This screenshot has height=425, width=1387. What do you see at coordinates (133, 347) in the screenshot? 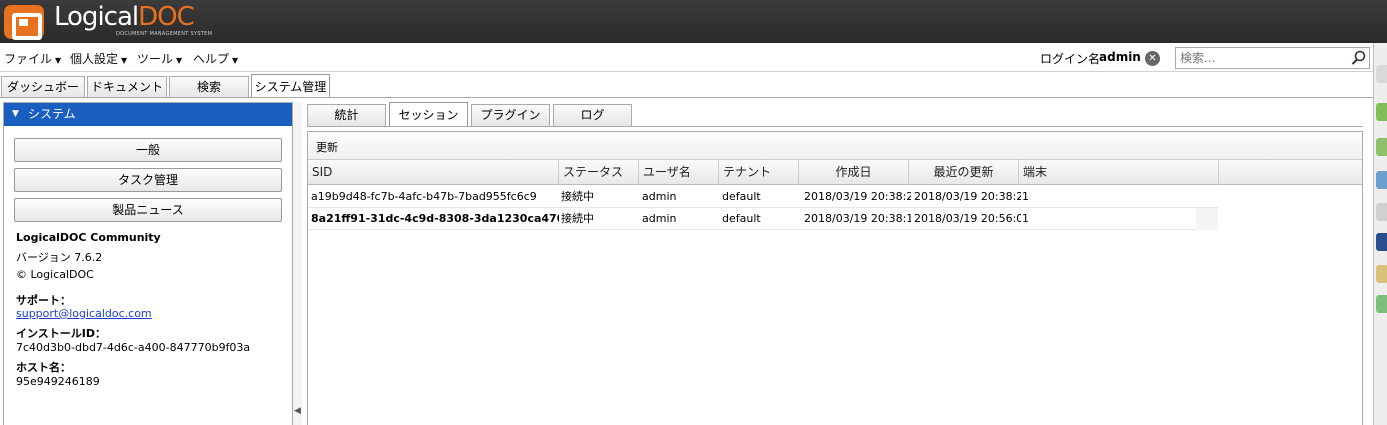
I see `install-id-value: 7c40d3b0-dbd7-4d6c-a400-847770b9f03a` at bounding box center [133, 347].